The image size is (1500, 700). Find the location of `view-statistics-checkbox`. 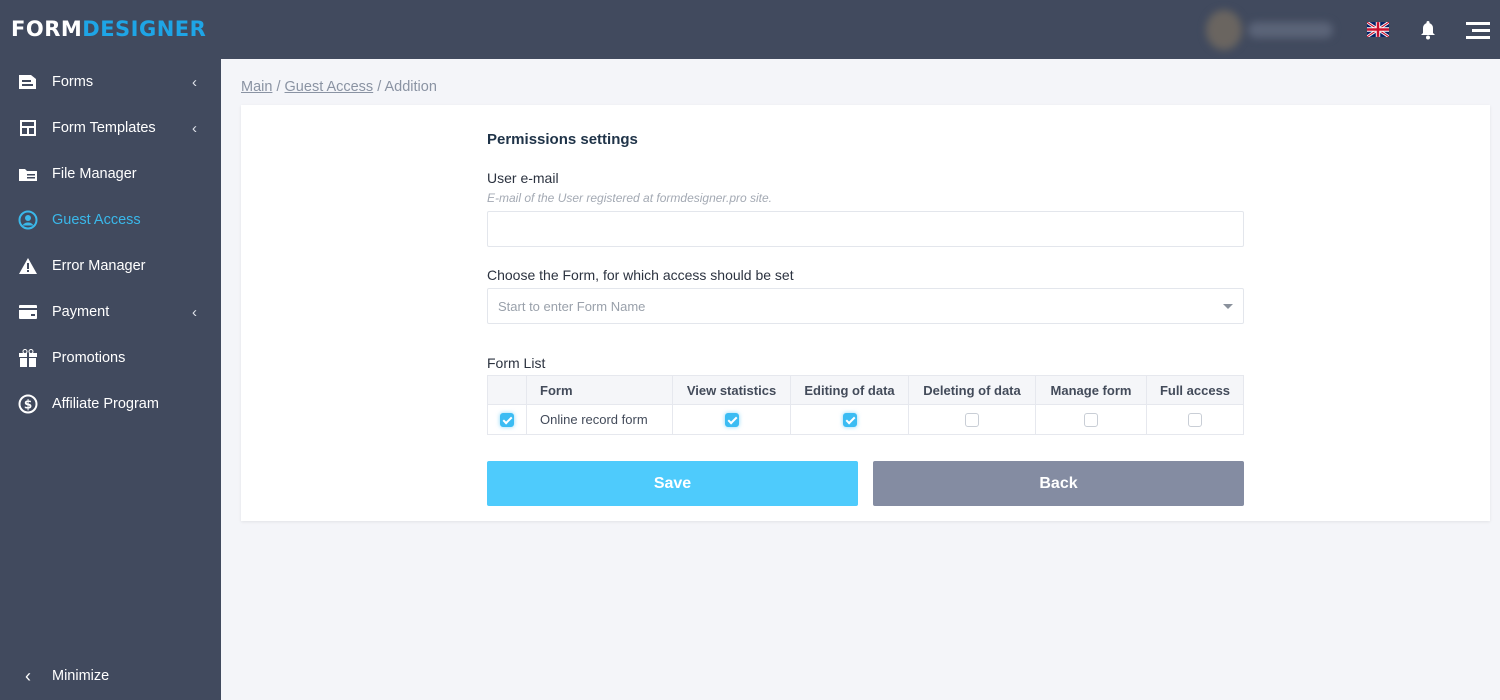

view-statistics-checkbox is located at coordinates (731, 420).